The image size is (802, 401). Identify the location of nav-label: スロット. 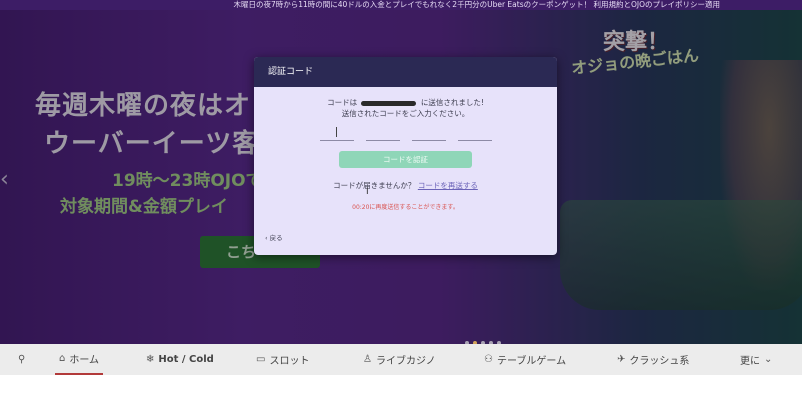
(289, 361).